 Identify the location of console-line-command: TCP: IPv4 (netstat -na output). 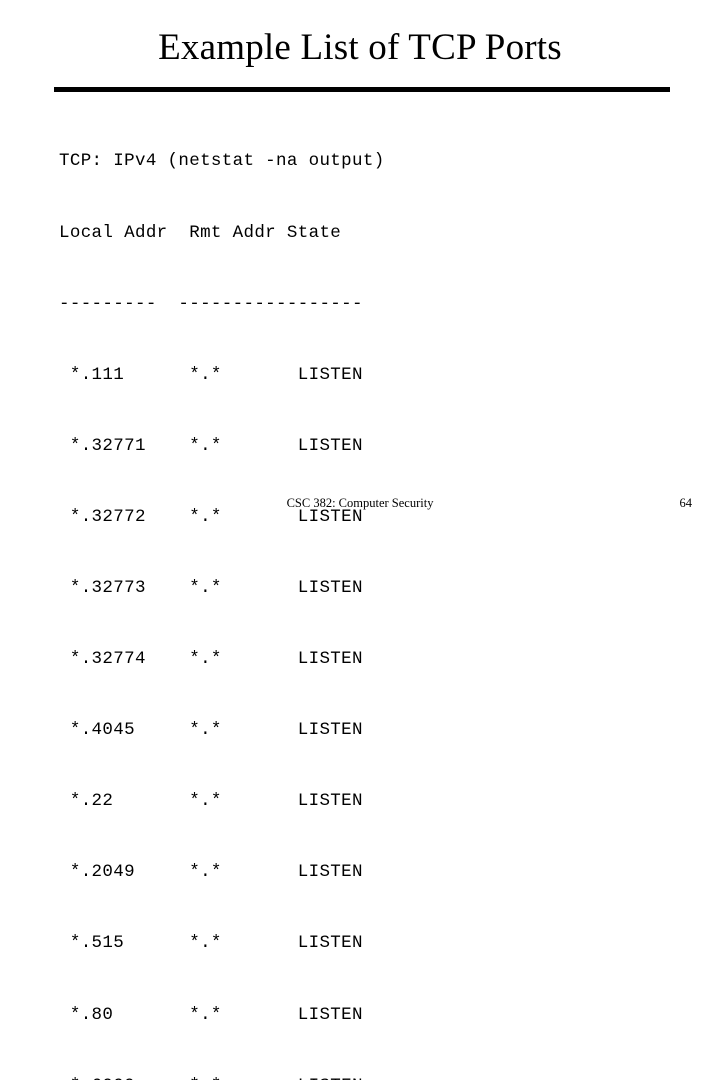
(222, 161).